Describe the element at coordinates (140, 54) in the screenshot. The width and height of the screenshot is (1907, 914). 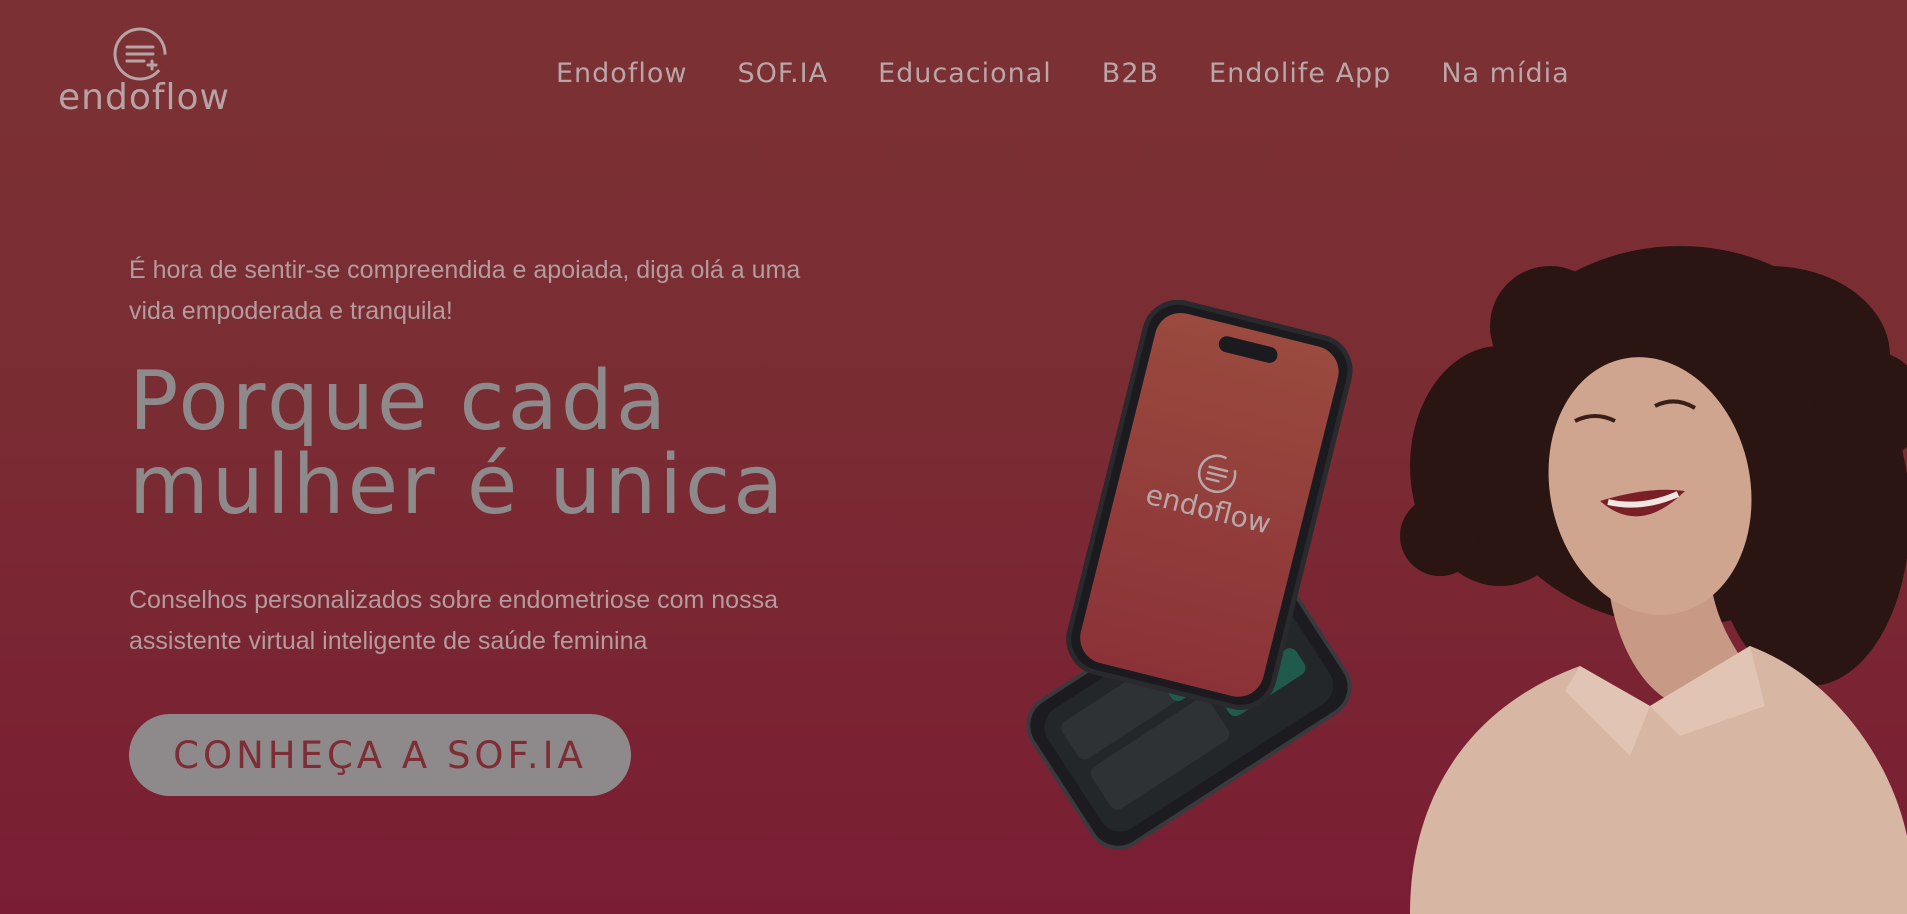
I see `endoflow-logo-icon` at that location.